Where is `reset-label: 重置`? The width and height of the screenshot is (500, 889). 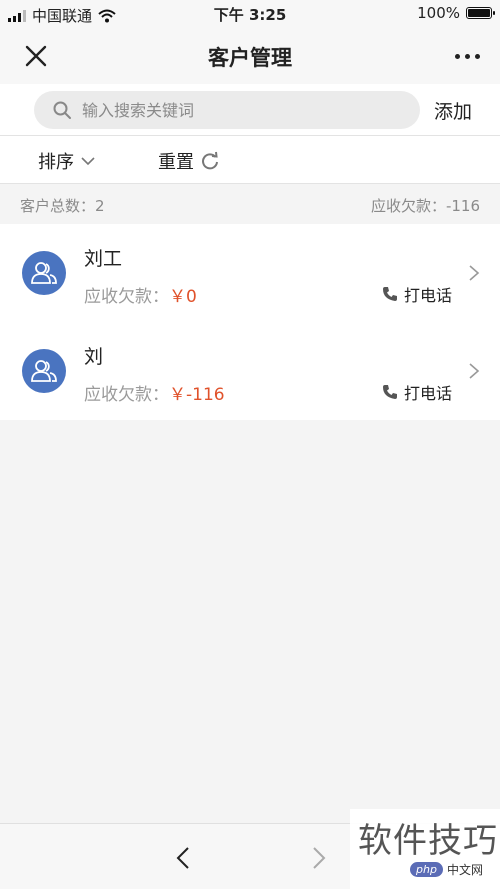 reset-label: 重置 is located at coordinates (176, 162).